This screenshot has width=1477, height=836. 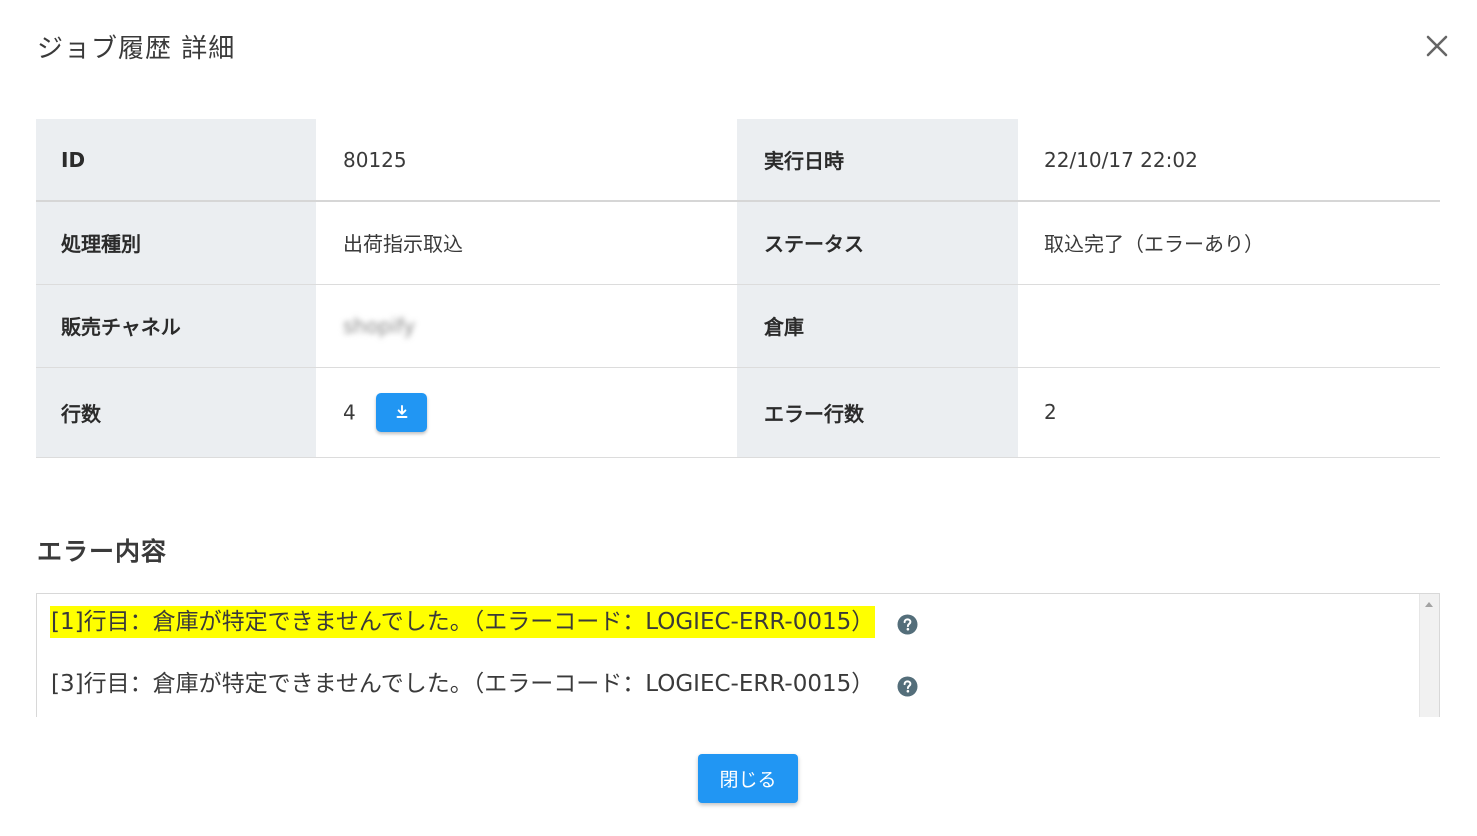 I want to click on table-row: 行数 4 エラー行数 2, so click(x=738, y=412).